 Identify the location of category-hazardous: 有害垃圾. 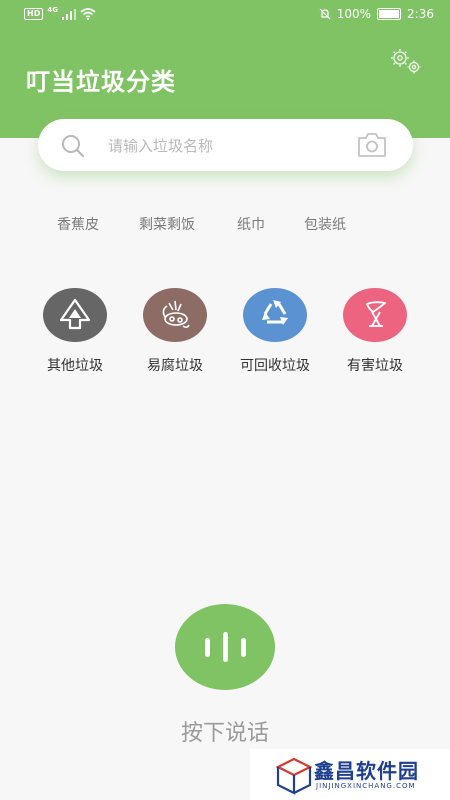
(375, 331).